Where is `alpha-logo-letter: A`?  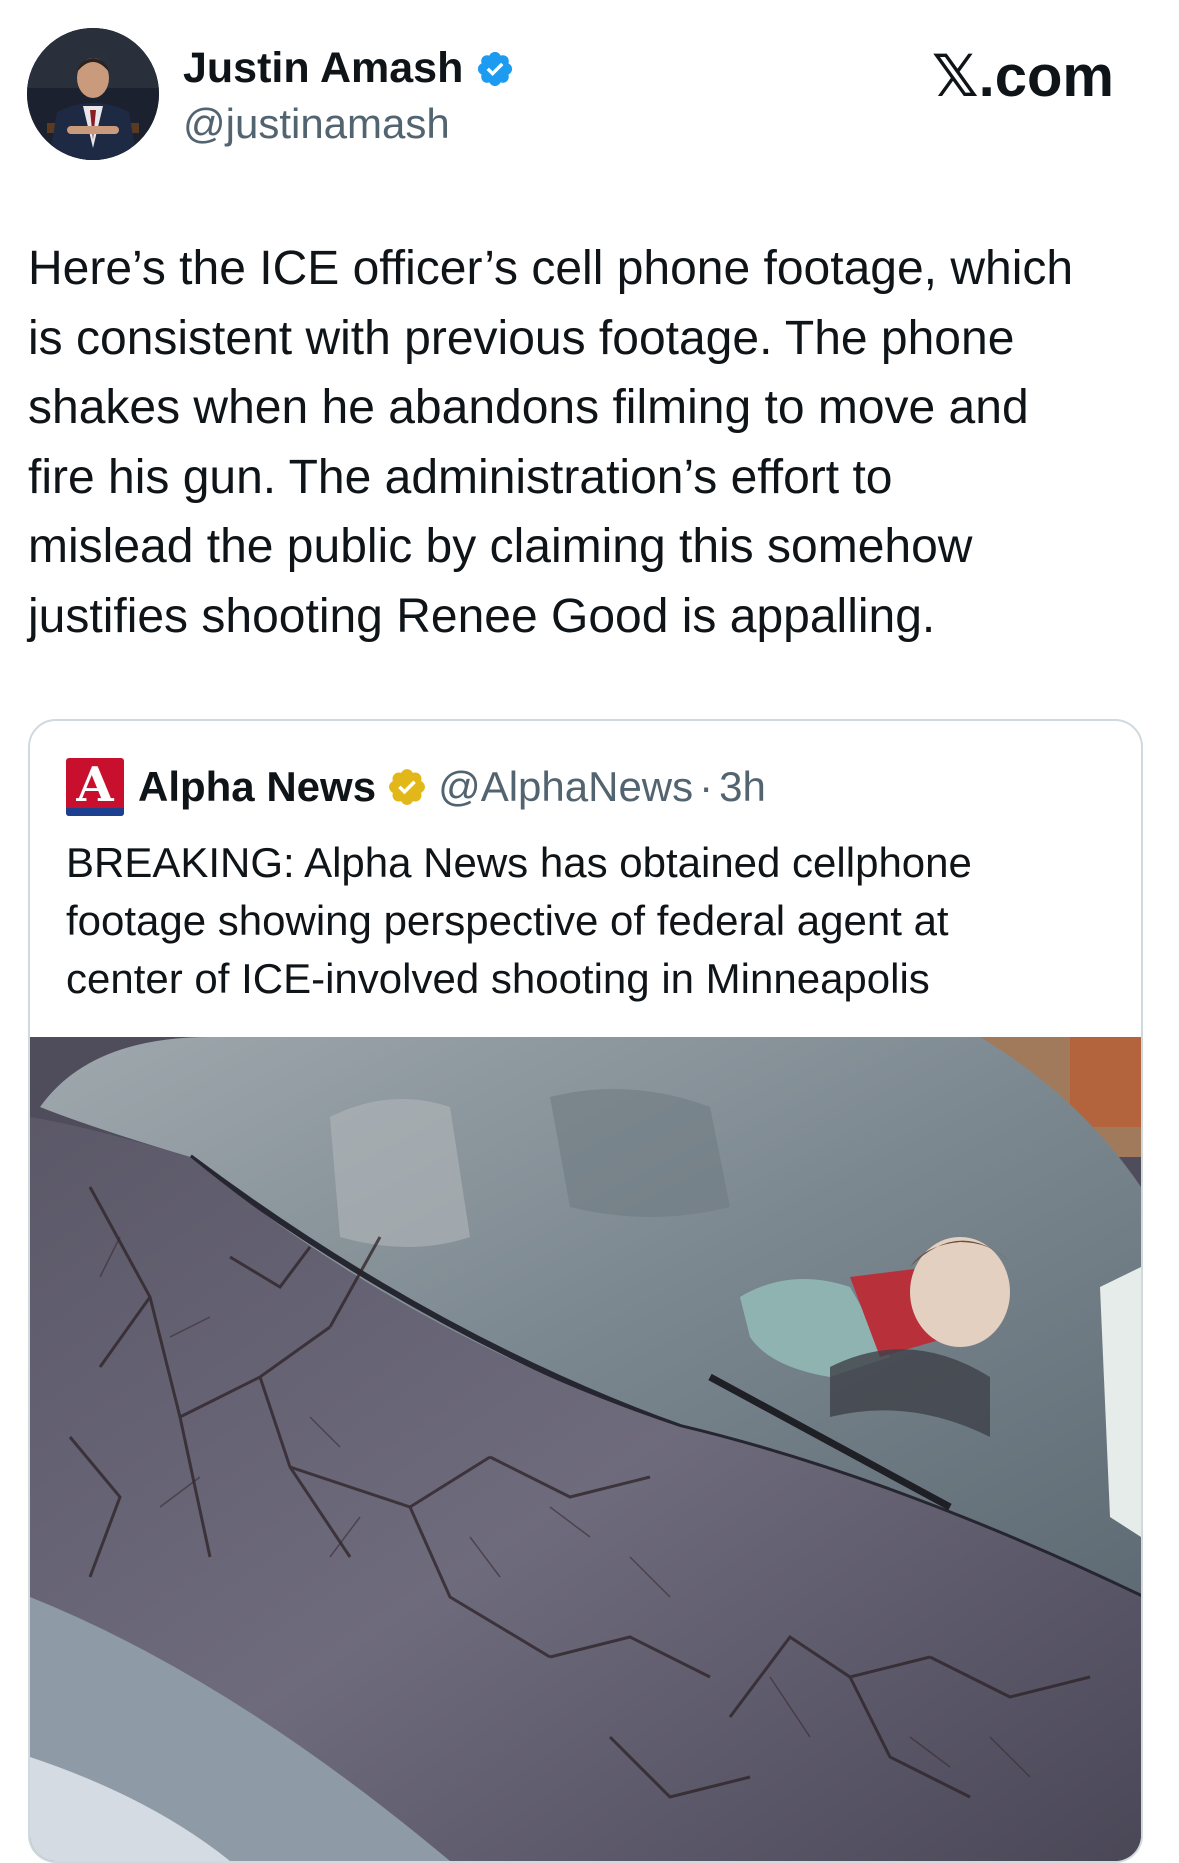
alpha-logo-letter: A is located at coordinates (95, 785).